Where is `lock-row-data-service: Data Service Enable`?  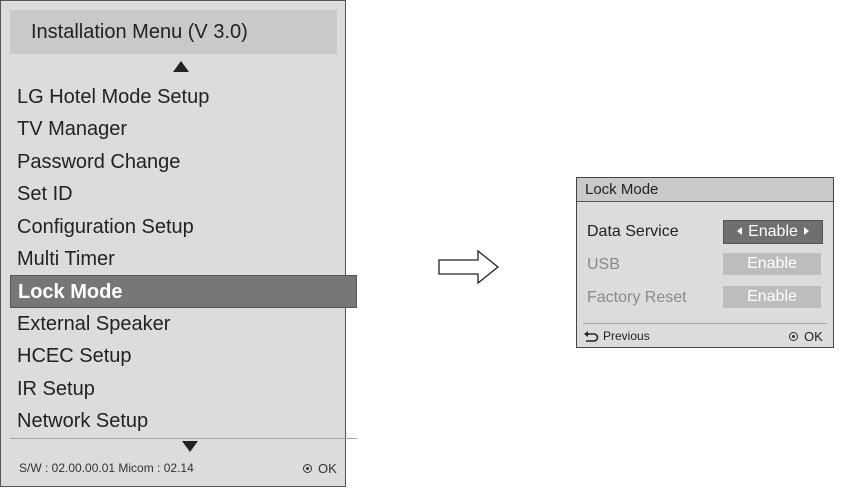 lock-row-data-service: Data Service Enable is located at coordinates (705, 232).